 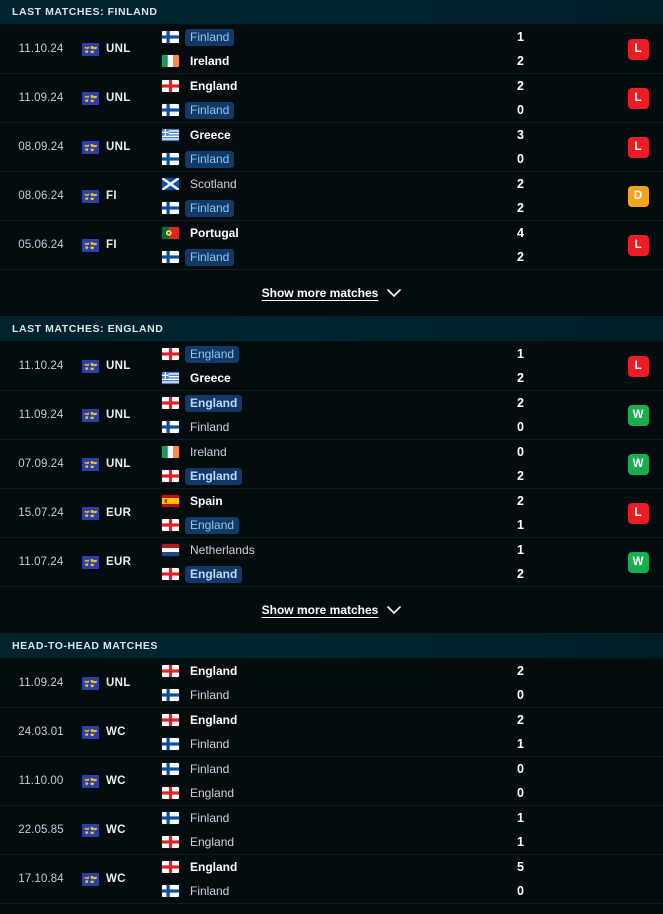 What do you see at coordinates (331, 98) in the screenshot?
I see `table-row: 11.09.24 UNL England Finland 2 0 L` at bounding box center [331, 98].